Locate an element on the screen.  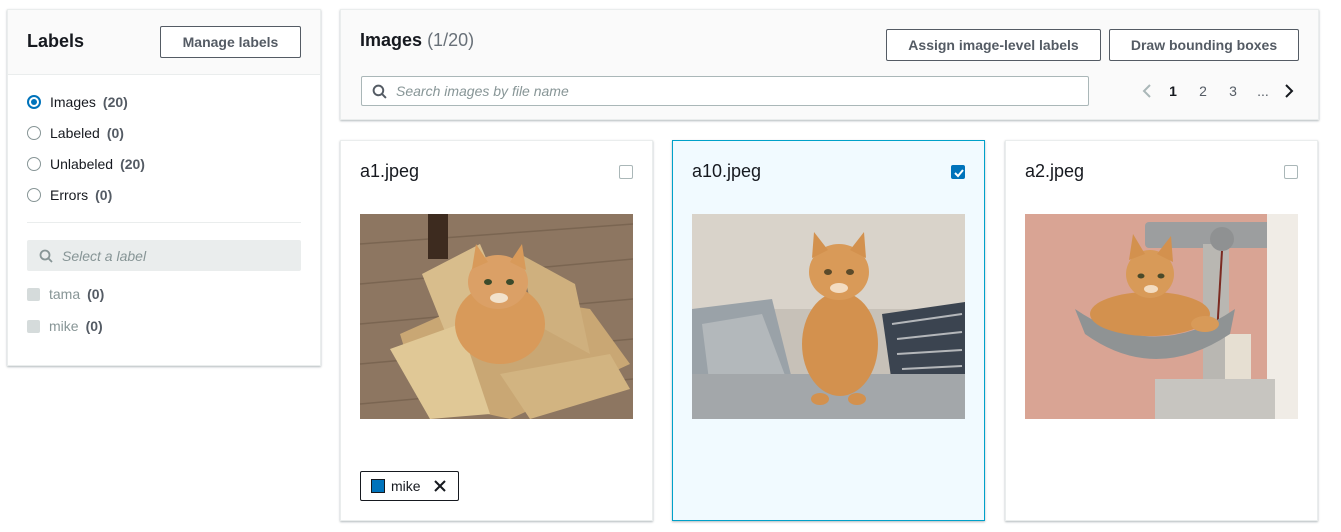
labels-panel-title: Labels is located at coordinates (56, 41).